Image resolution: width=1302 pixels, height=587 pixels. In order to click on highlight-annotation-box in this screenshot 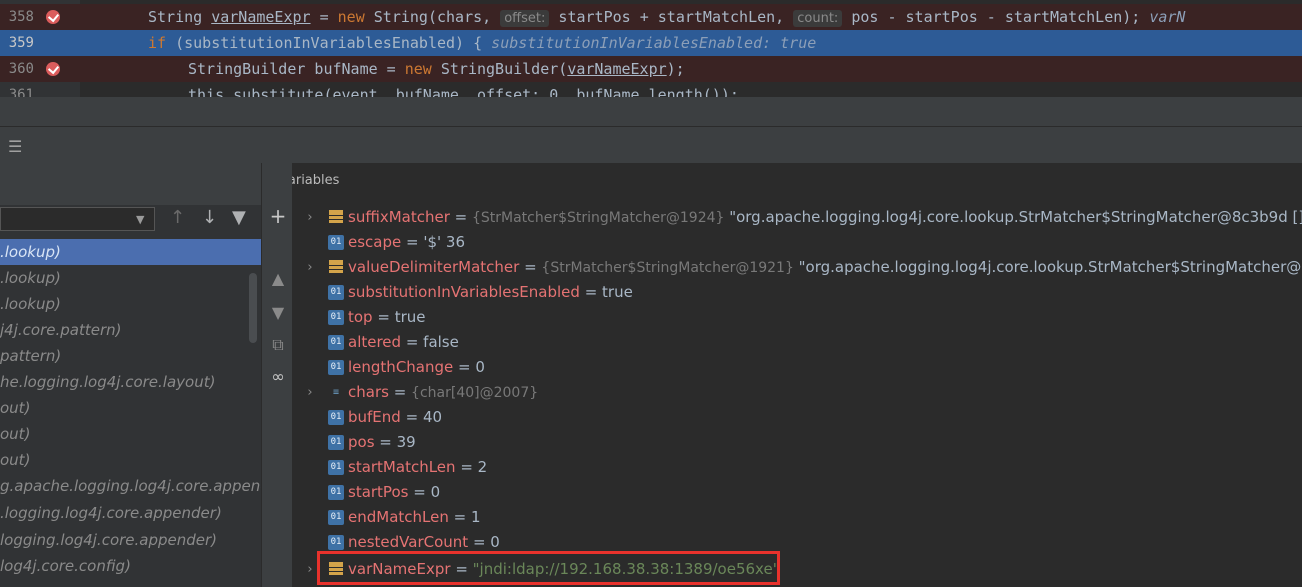, I will do `click(548, 568)`.